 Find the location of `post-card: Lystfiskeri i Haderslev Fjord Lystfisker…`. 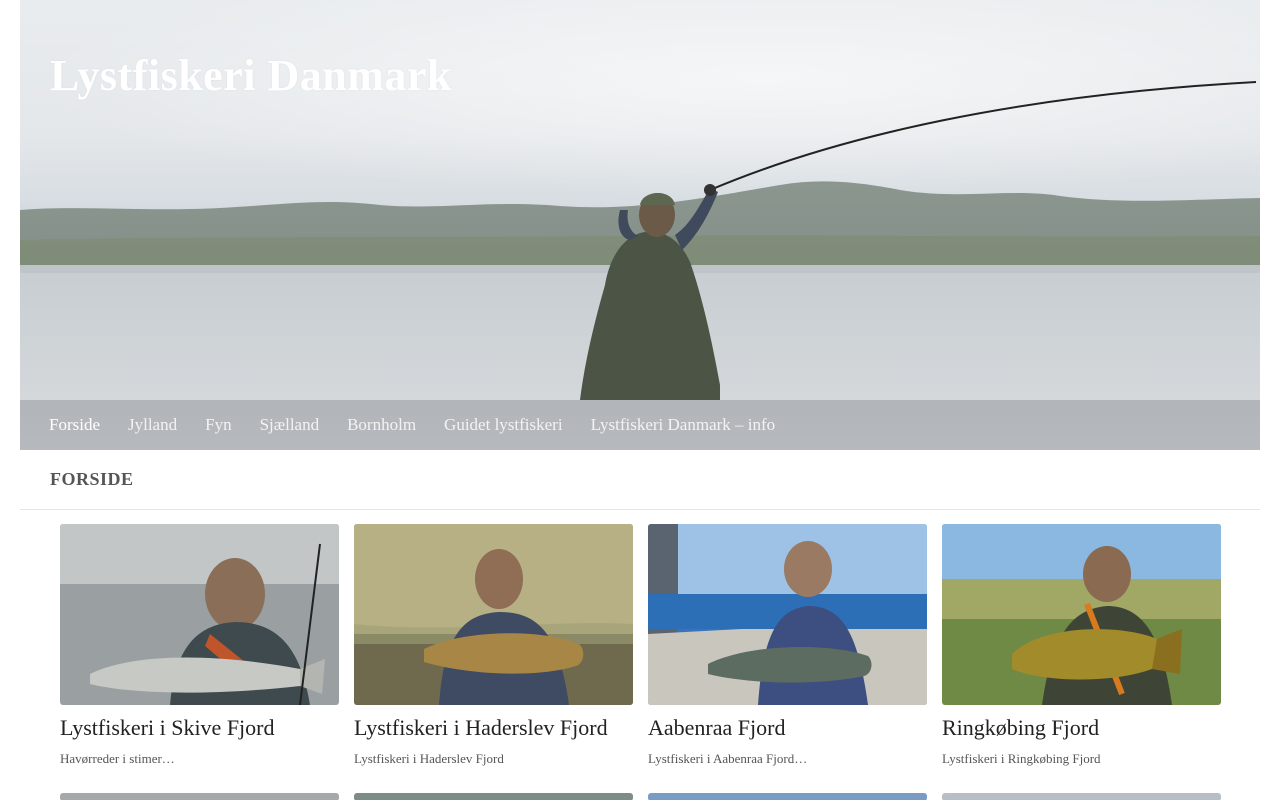

post-card: Lystfiskeri i Haderslev Fjord Lystfisker… is located at coordinates (493, 645).